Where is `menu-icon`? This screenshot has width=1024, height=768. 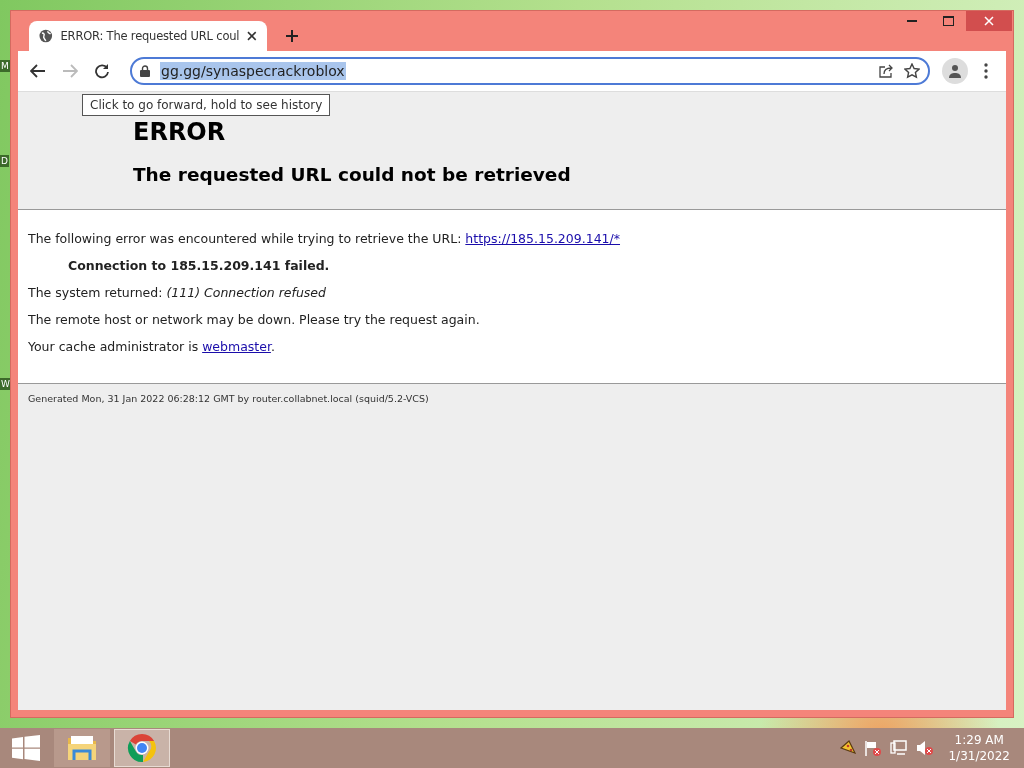 menu-icon is located at coordinates (986, 71).